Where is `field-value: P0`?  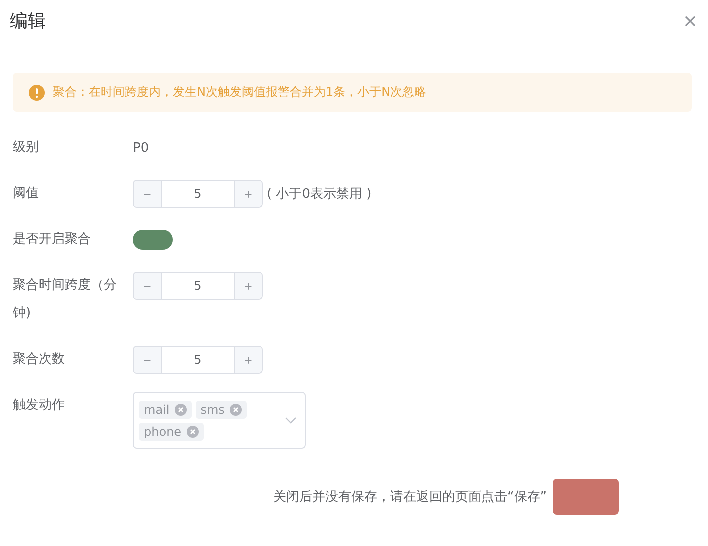 field-value: P0 is located at coordinates (141, 148).